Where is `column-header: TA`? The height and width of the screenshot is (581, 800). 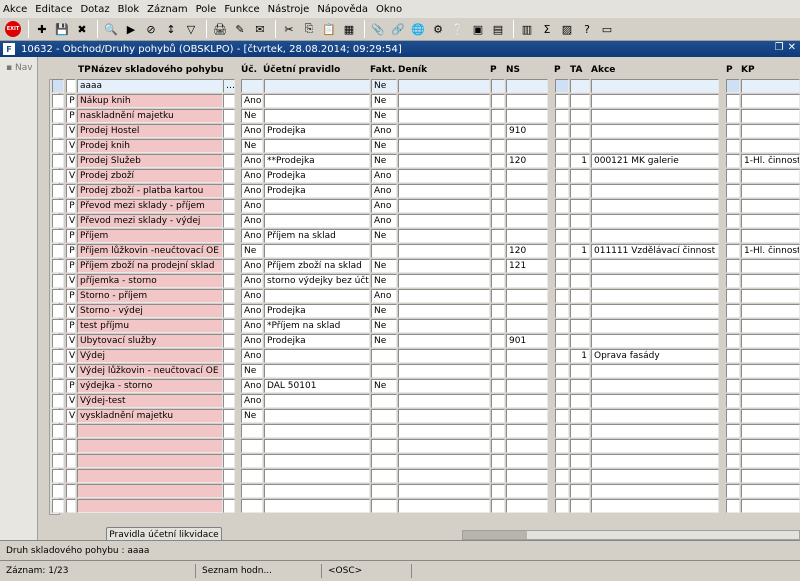
column-header: TA is located at coordinates (576, 70).